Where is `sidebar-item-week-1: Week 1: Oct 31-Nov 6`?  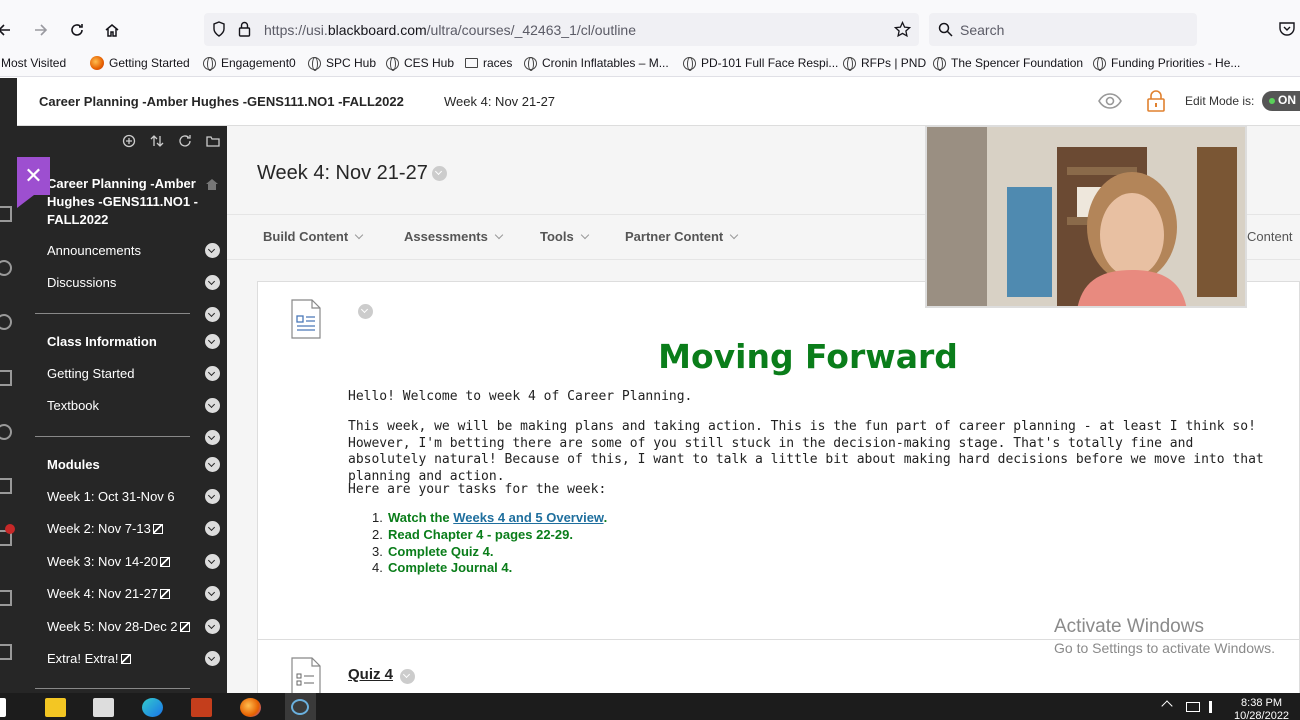 sidebar-item-week-1: Week 1: Oct 31-Nov 6 is located at coordinates (126, 497).